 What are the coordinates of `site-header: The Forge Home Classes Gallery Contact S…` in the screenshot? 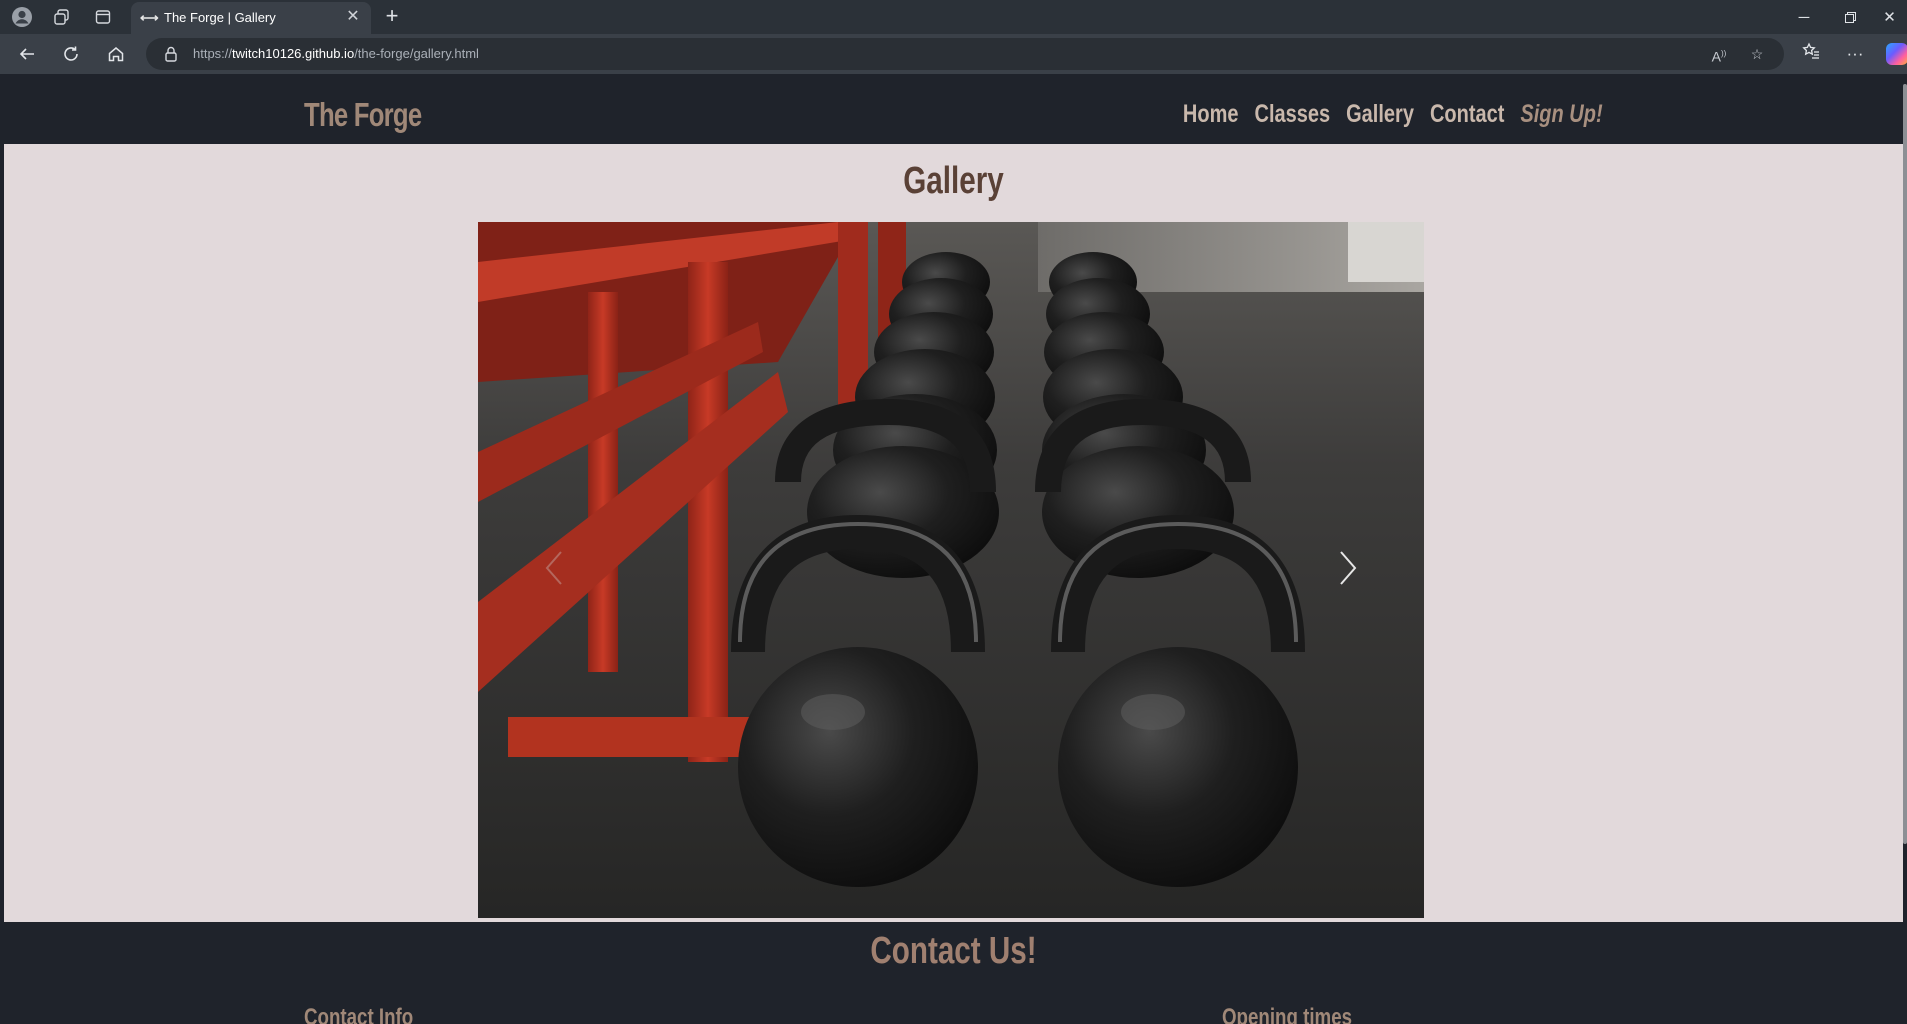 It's located at (953, 109).